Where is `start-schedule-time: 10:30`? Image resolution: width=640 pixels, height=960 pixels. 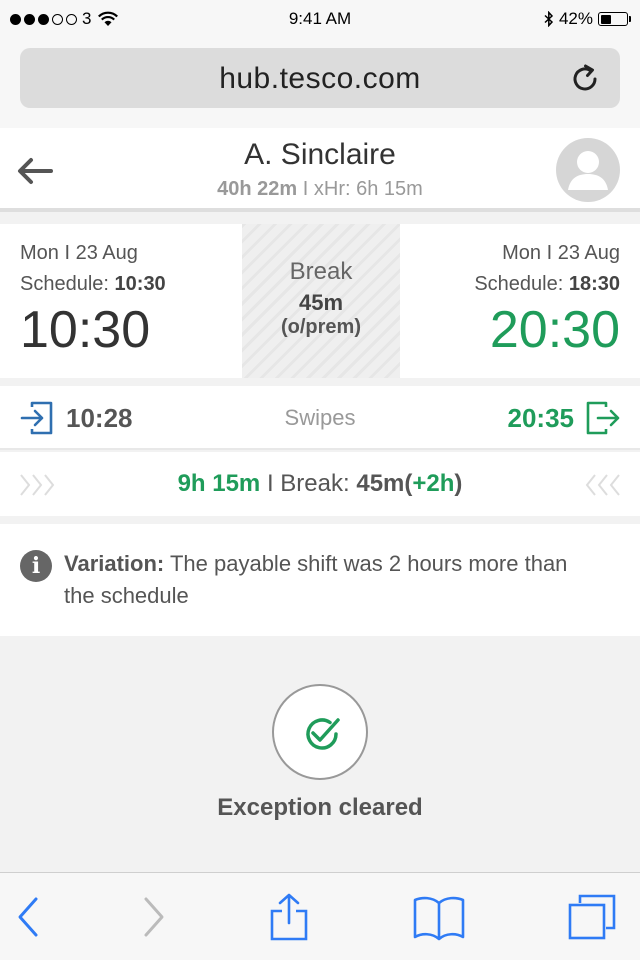
start-schedule-time: 10:30 is located at coordinates (140, 284).